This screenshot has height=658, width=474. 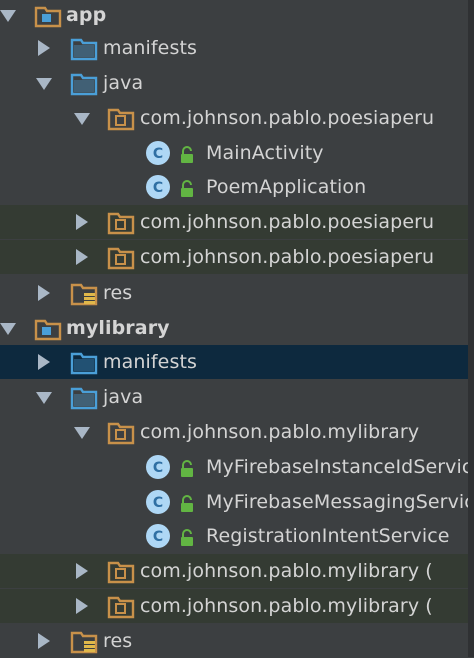 I want to click on tree-node-label: MyFirebaseMessagingService, so click(x=340, y=502).